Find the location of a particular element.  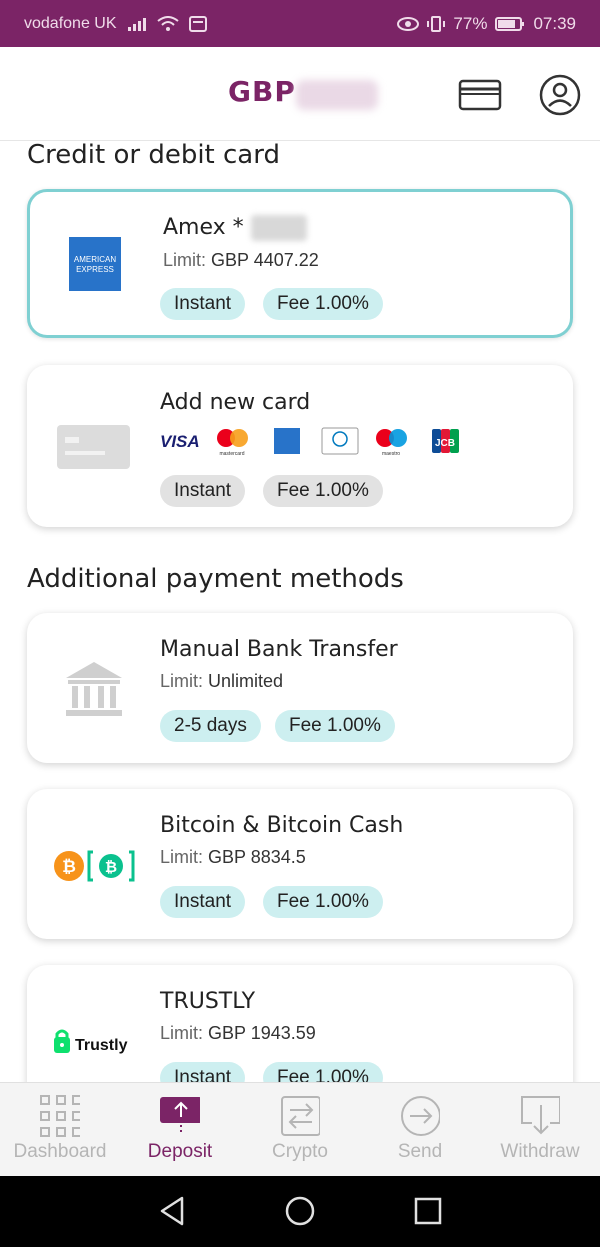

method-title: TRUSTLY is located at coordinates (208, 1001).